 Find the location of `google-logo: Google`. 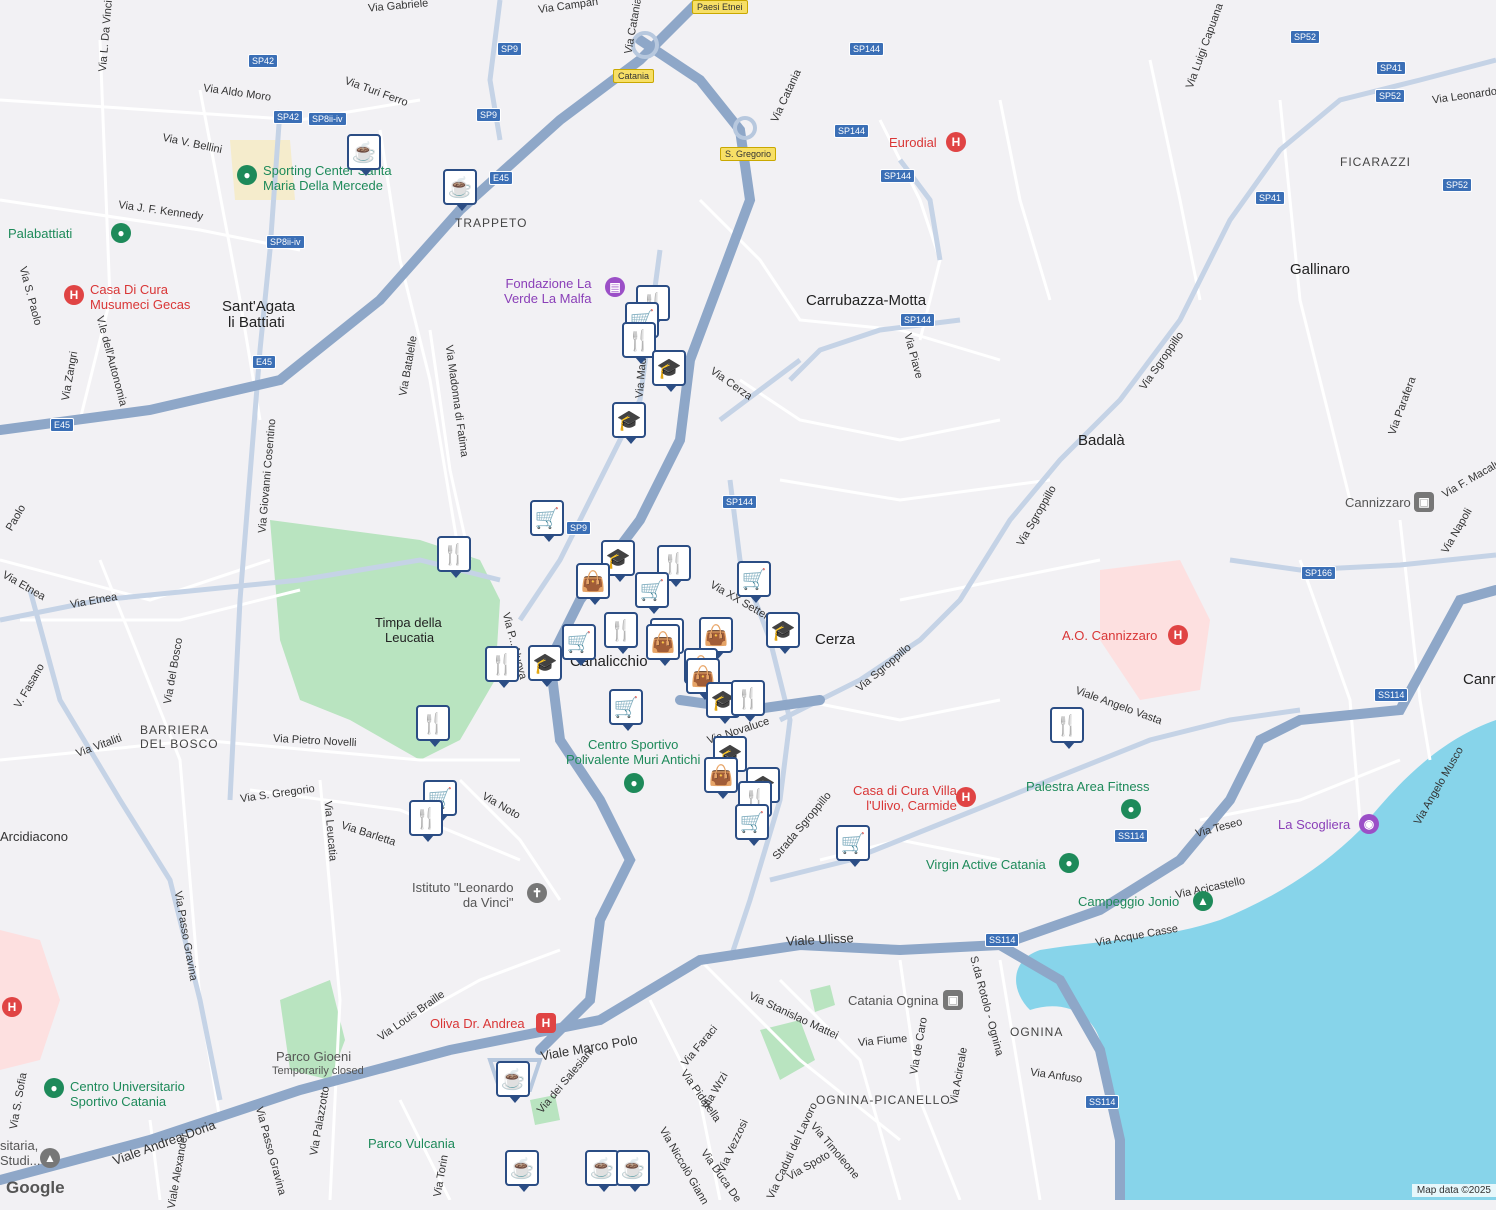

google-logo: Google is located at coordinates (35, 1187).